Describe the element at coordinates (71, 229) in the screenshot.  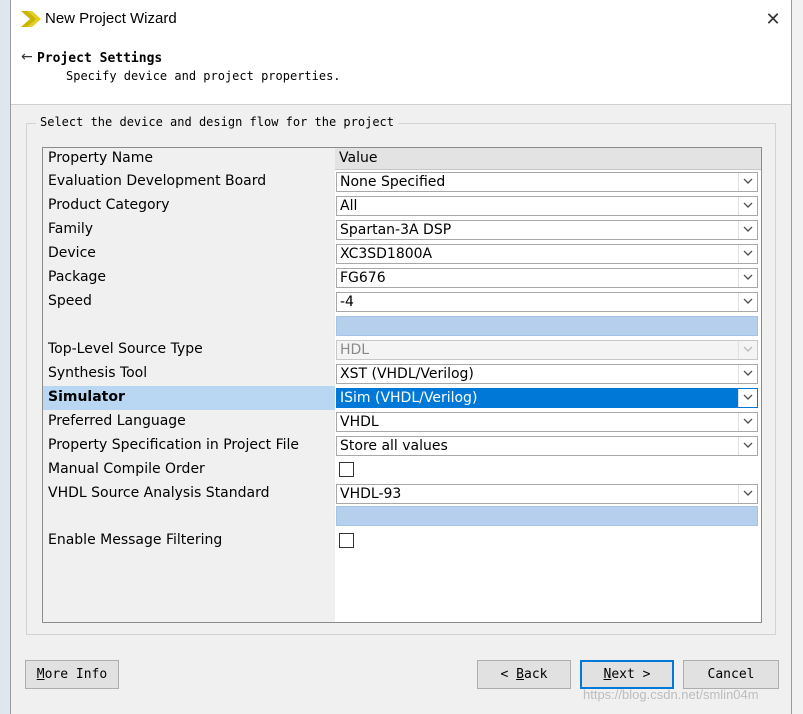
I see `property-label: Family` at that location.